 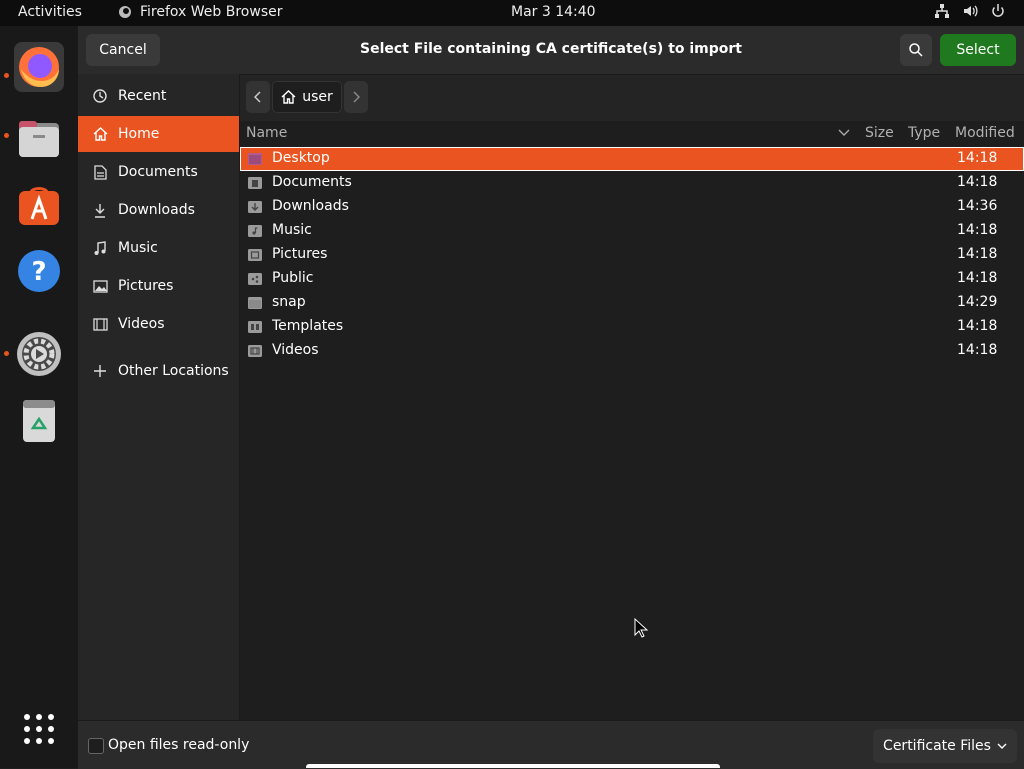 I want to click on file-modified: 14:36, so click(x=977, y=206).